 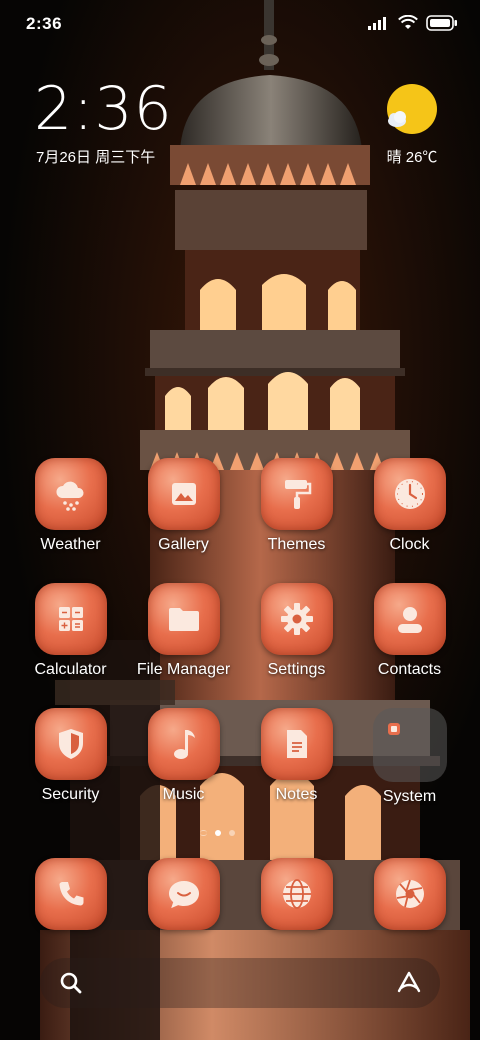 I want to click on app-contacts: Contacts, so click(x=409, y=645).